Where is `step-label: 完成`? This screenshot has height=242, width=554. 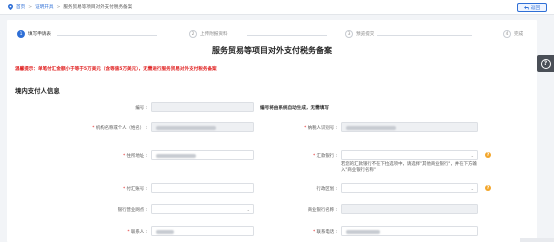 step-label: 完成 is located at coordinates (519, 34).